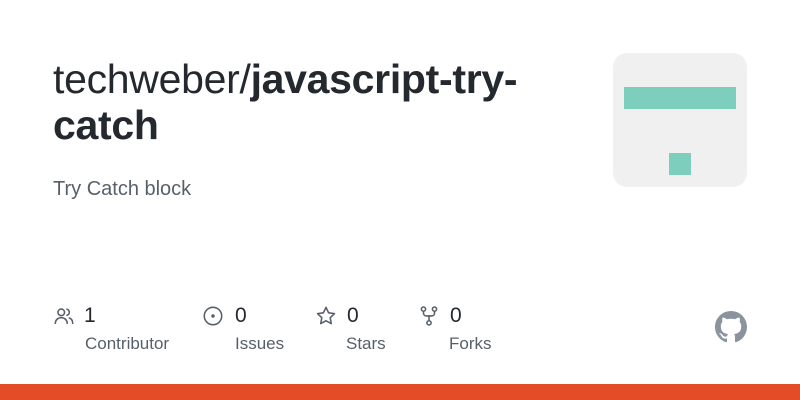  I want to click on forks-label: Forks, so click(470, 343).